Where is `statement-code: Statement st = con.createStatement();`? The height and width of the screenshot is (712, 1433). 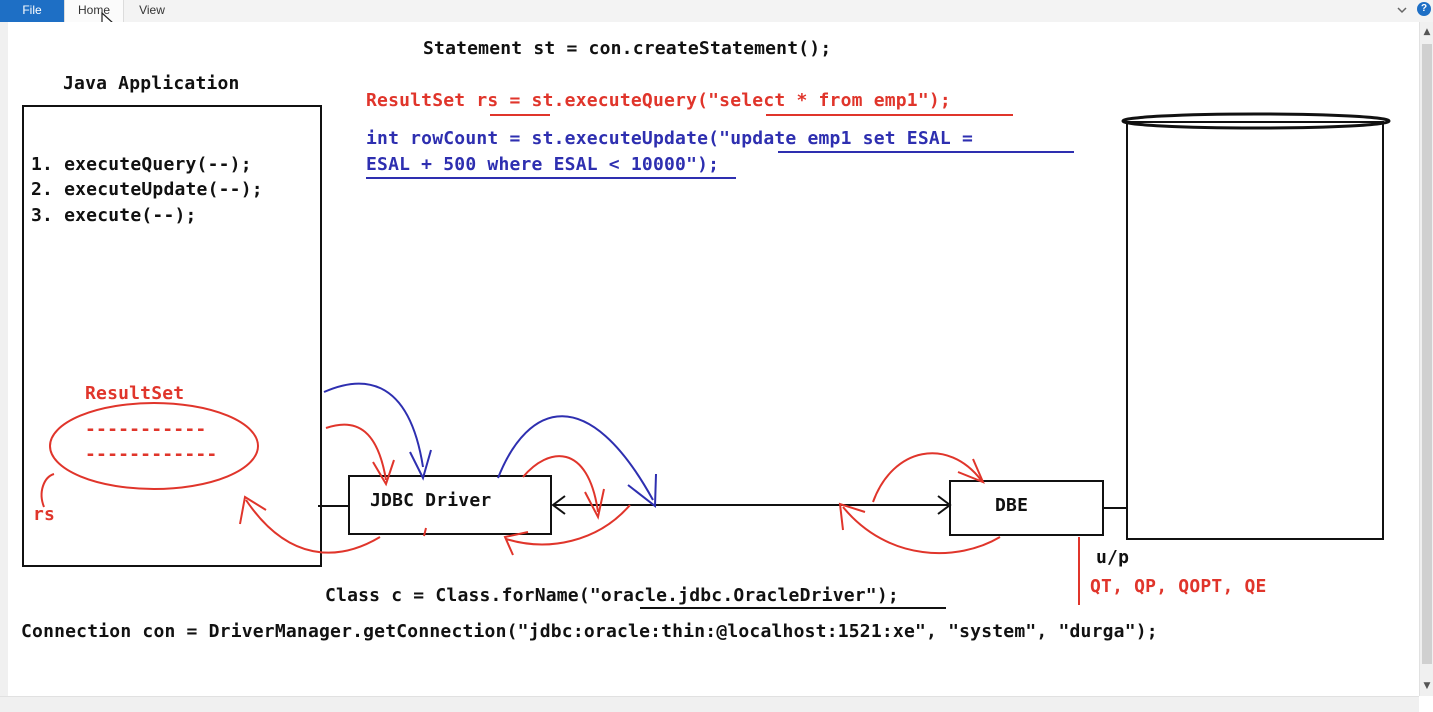
statement-code: Statement st = con.createStatement(); is located at coordinates (627, 48).